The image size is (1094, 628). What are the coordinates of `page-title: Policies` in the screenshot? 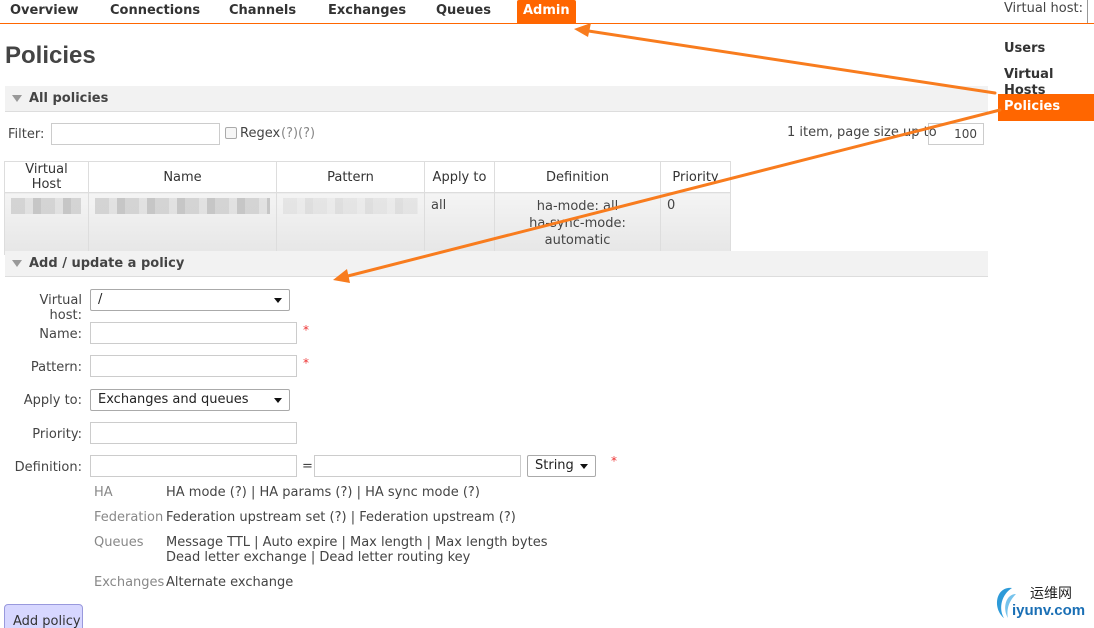 It's located at (50, 55).